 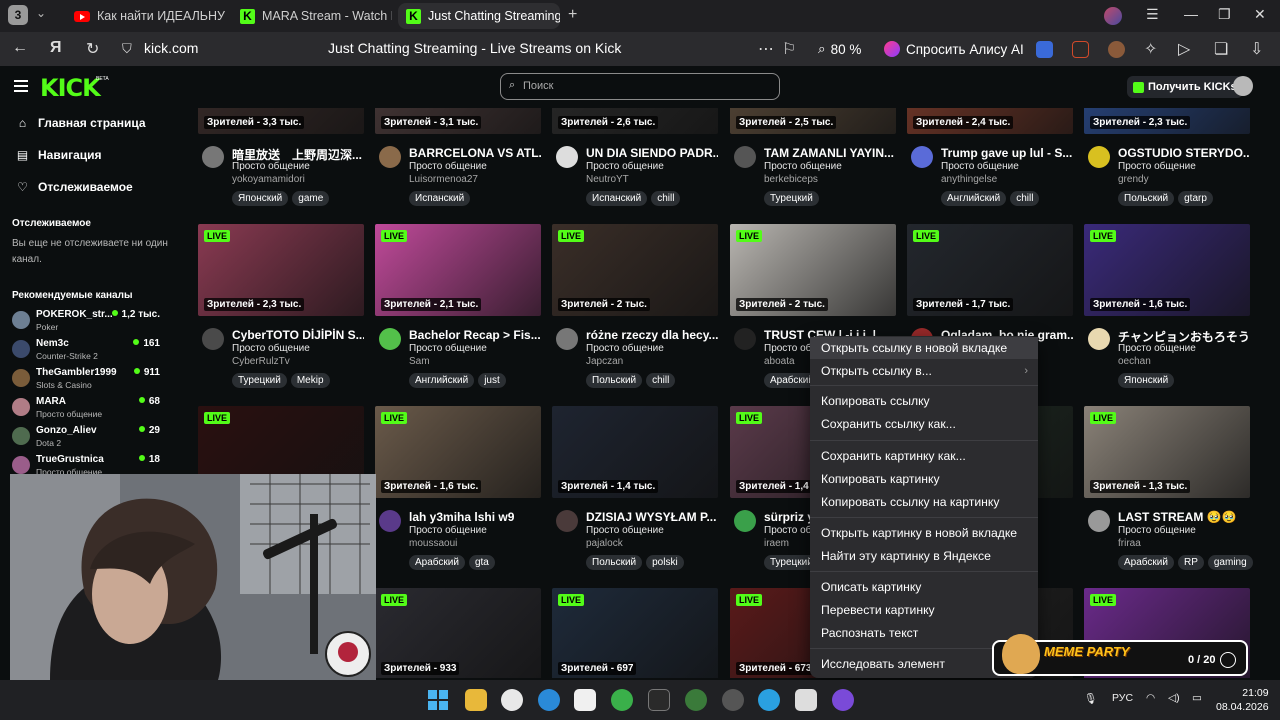 What do you see at coordinates (1242, 700) in the screenshot?
I see `clock: 21:09 08.04.2026` at bounding box center [1242, 700].